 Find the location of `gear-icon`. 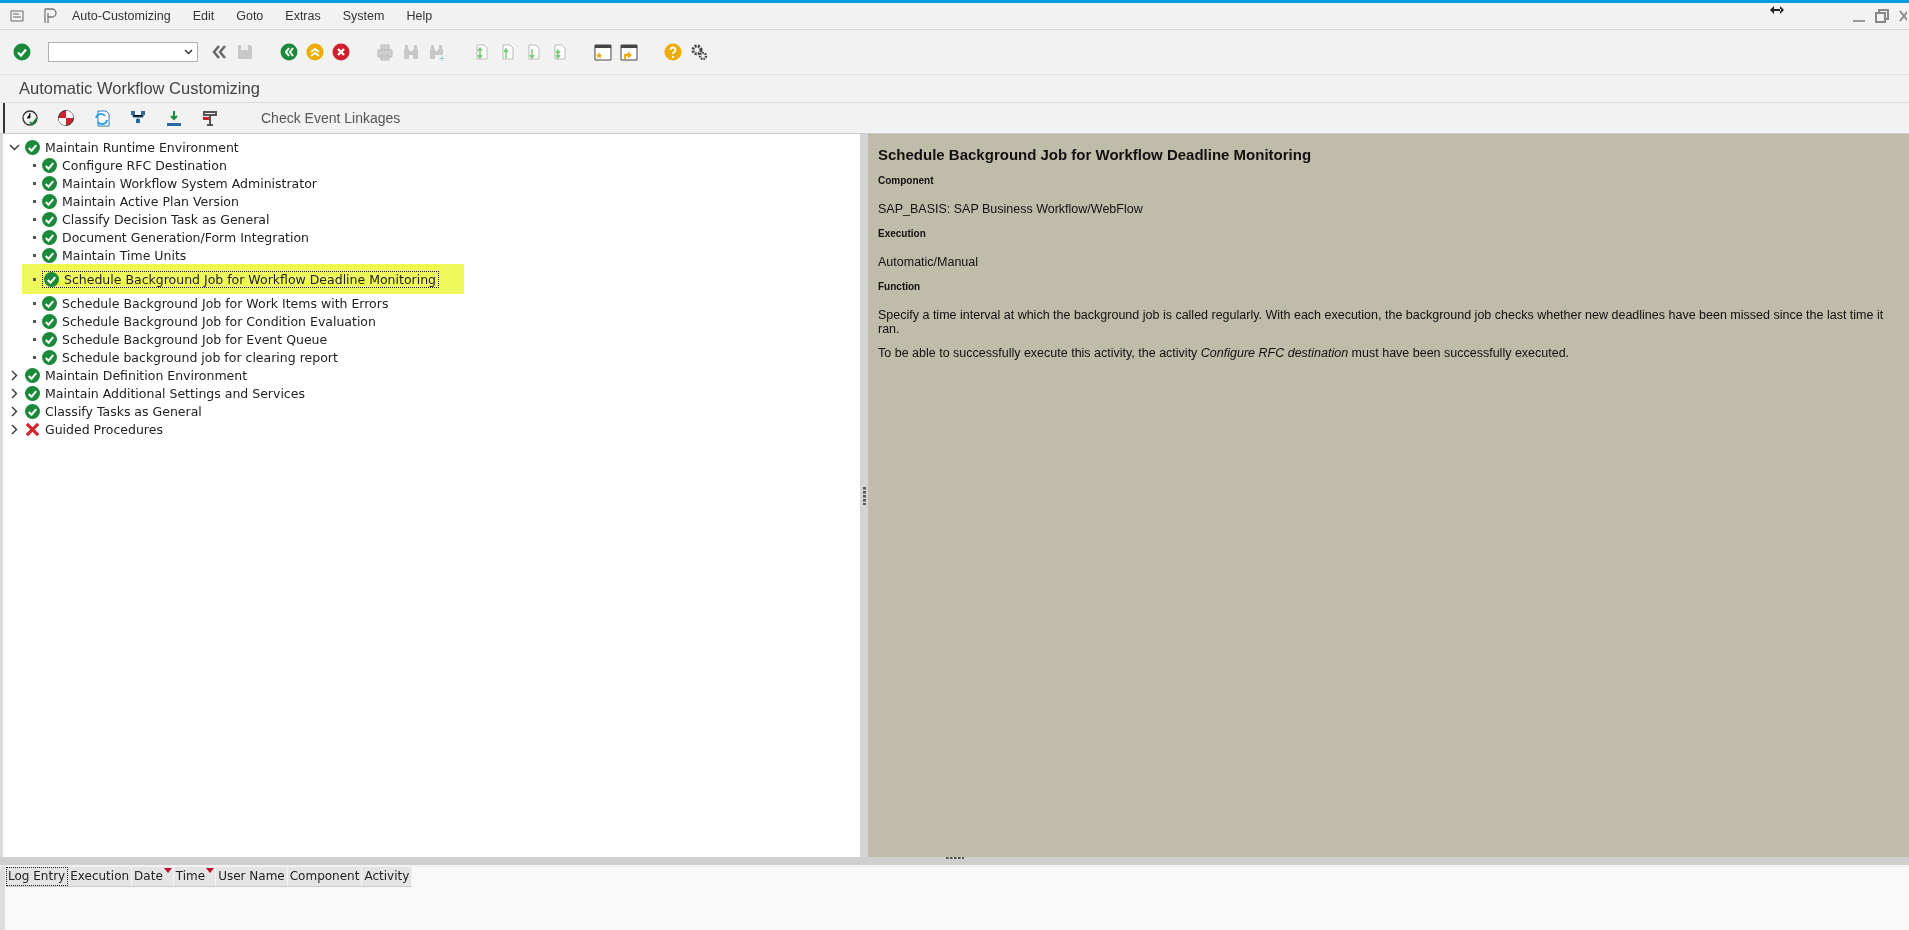

gear-icon is located at coordinates (699, 52).